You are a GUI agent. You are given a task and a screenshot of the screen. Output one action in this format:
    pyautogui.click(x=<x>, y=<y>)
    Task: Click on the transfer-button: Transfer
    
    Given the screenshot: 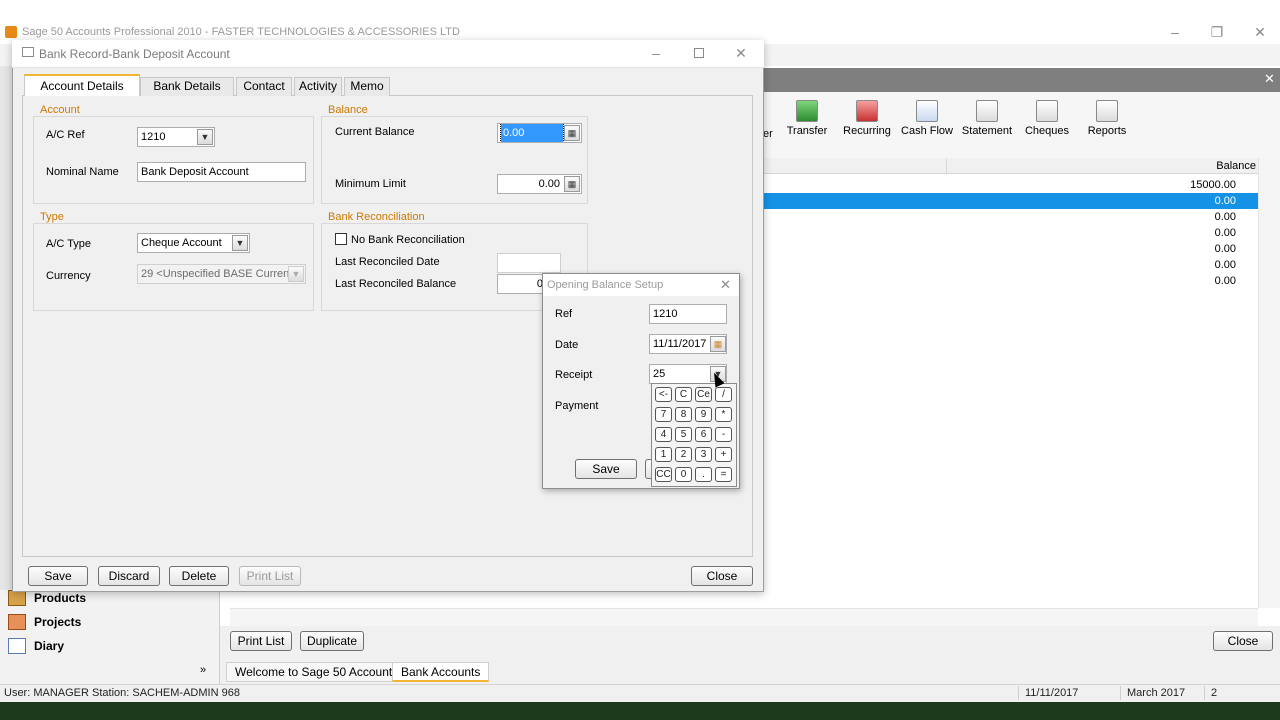 What is the action you would take?
    pyautogui.click(x=807, y=118)
    